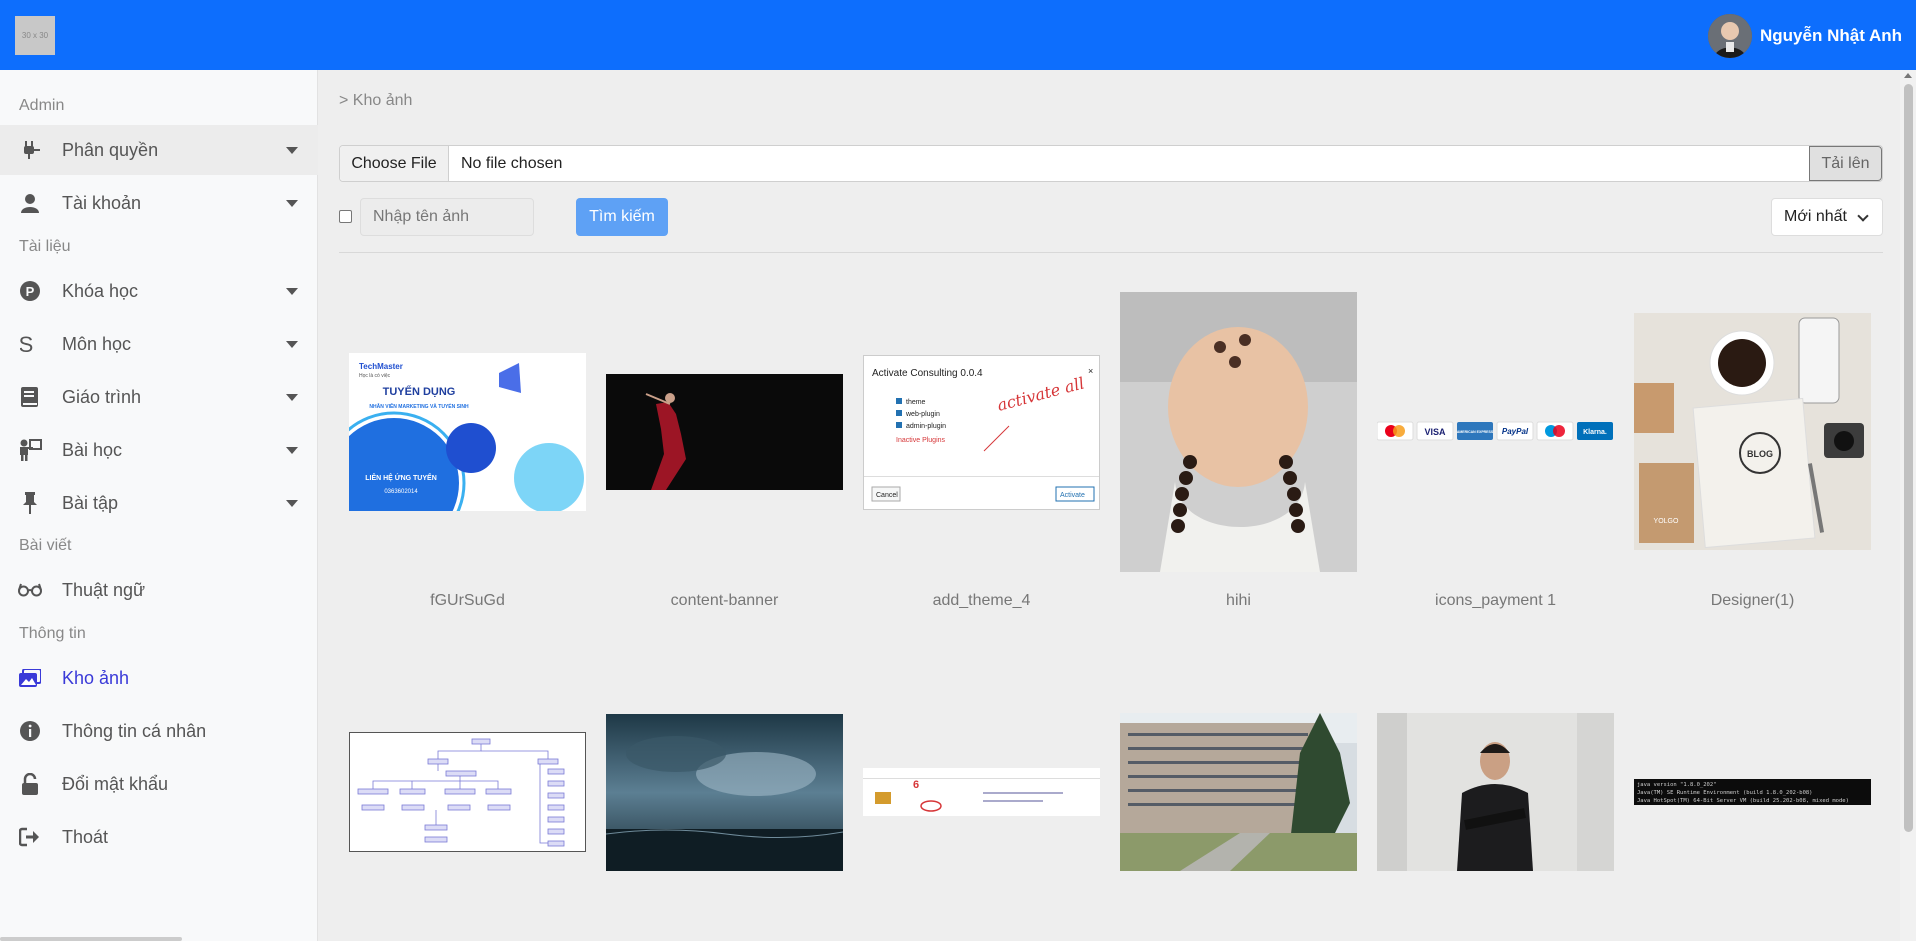 This screenshot has height=941, width=1916. Describe the element at coordinates (134, 730) in the screenshot. I see `sidebar-item-label: Thông tin cá nhân` at that location.